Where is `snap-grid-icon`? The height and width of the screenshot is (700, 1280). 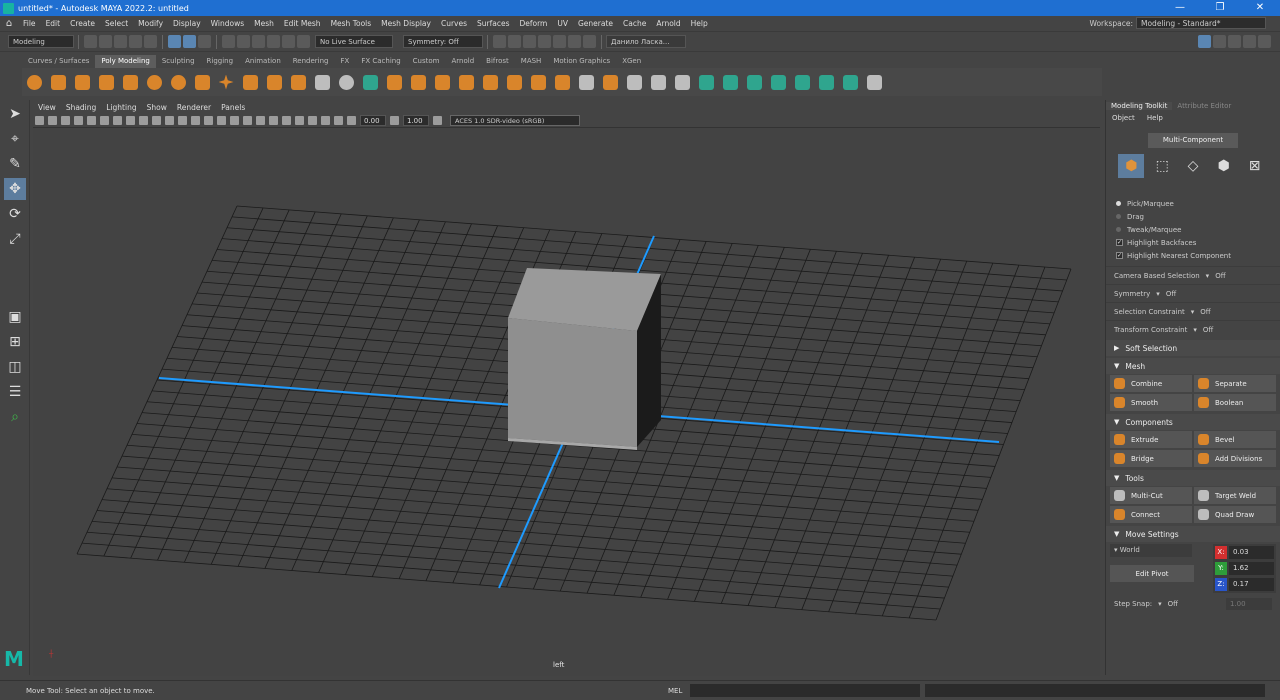
snap-grid-icon is located at coordinates (228, 41).